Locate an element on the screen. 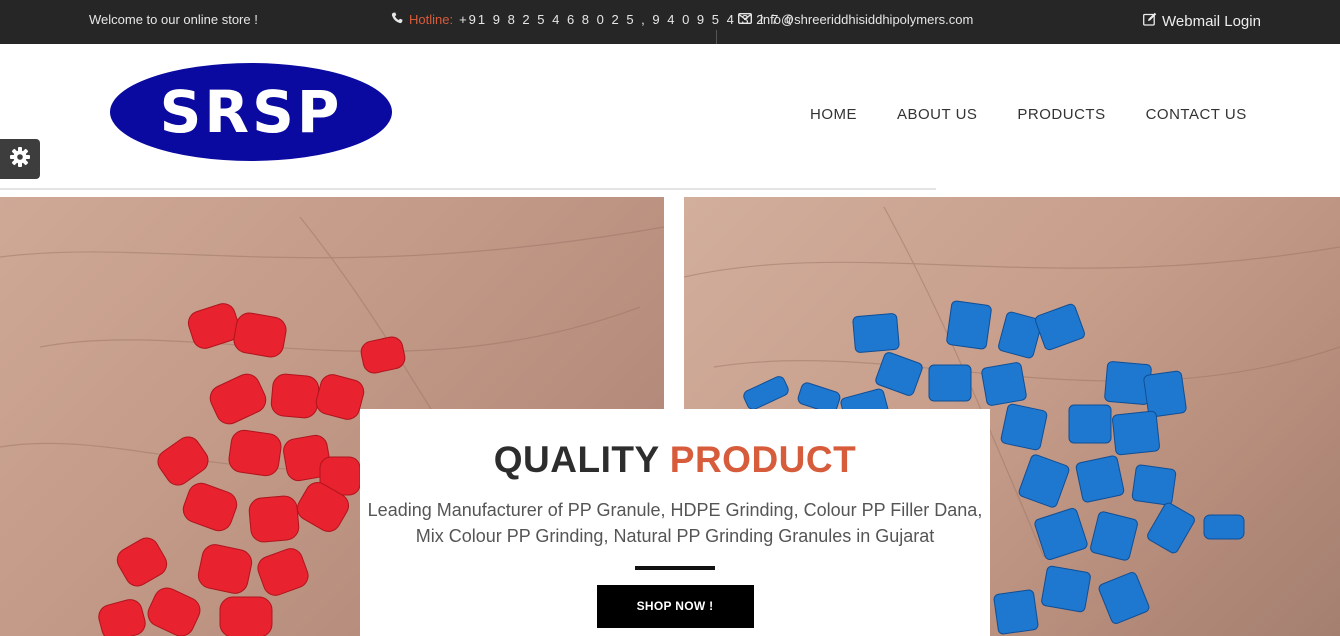 This screenshot has height=636, width=1340. nav-home: HOME is located at coordinates (833, 114).